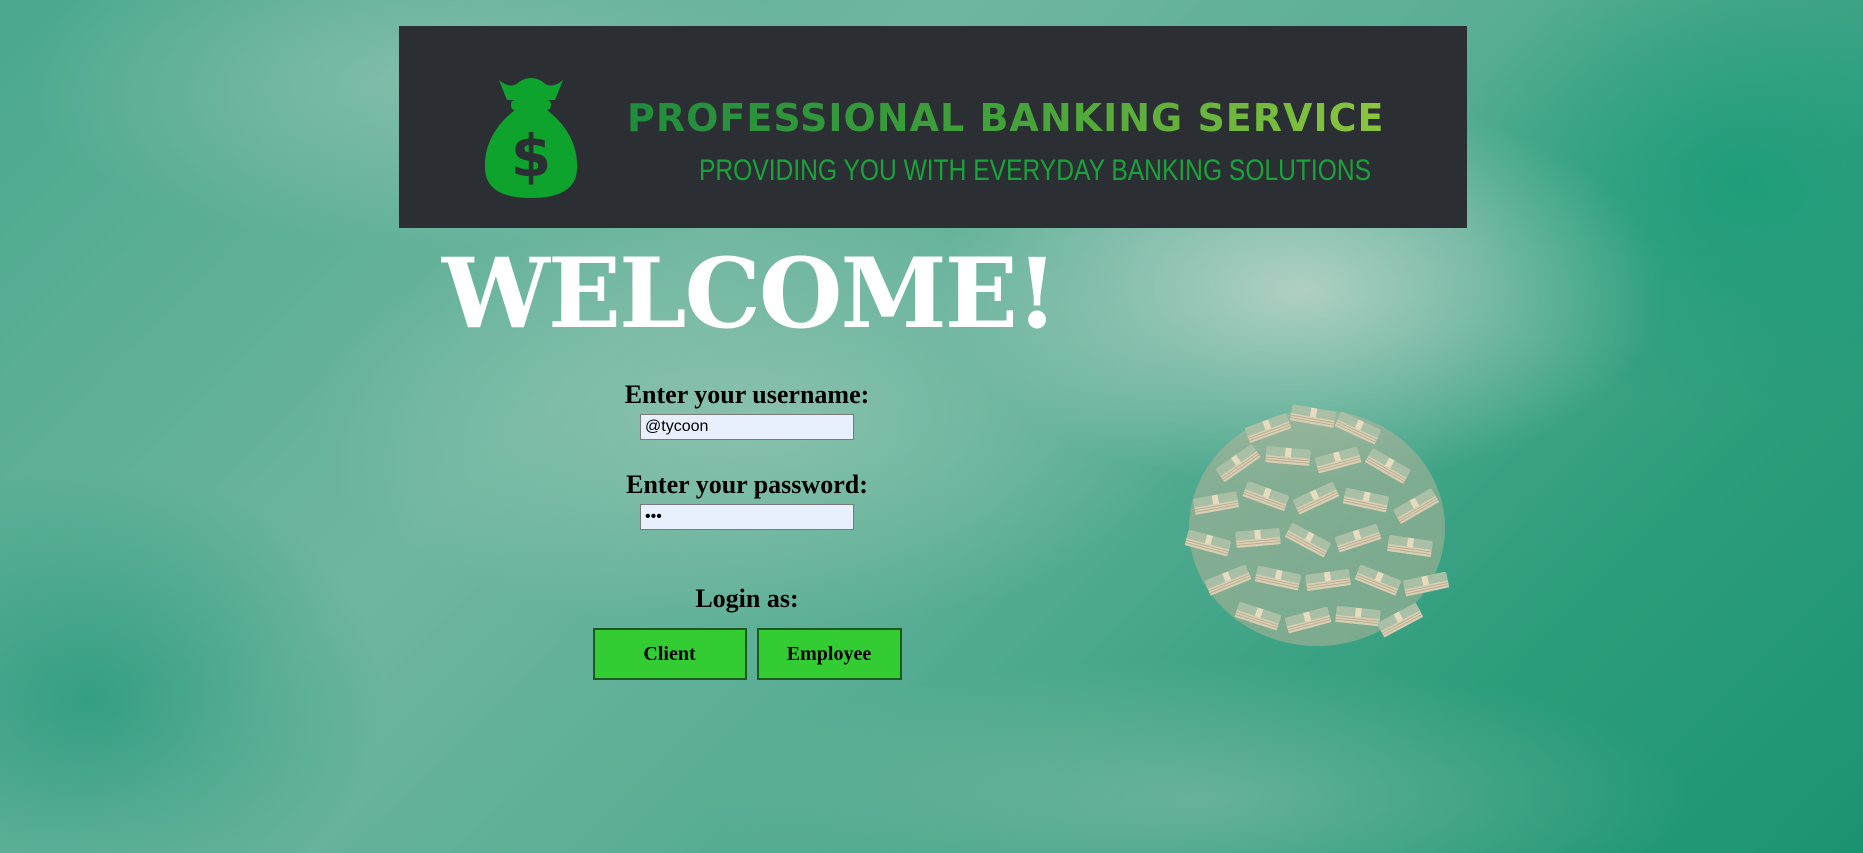 This screenshot has height=853, width=1863. I want to click on login-buttons: Client Employee, so click(747, 654).